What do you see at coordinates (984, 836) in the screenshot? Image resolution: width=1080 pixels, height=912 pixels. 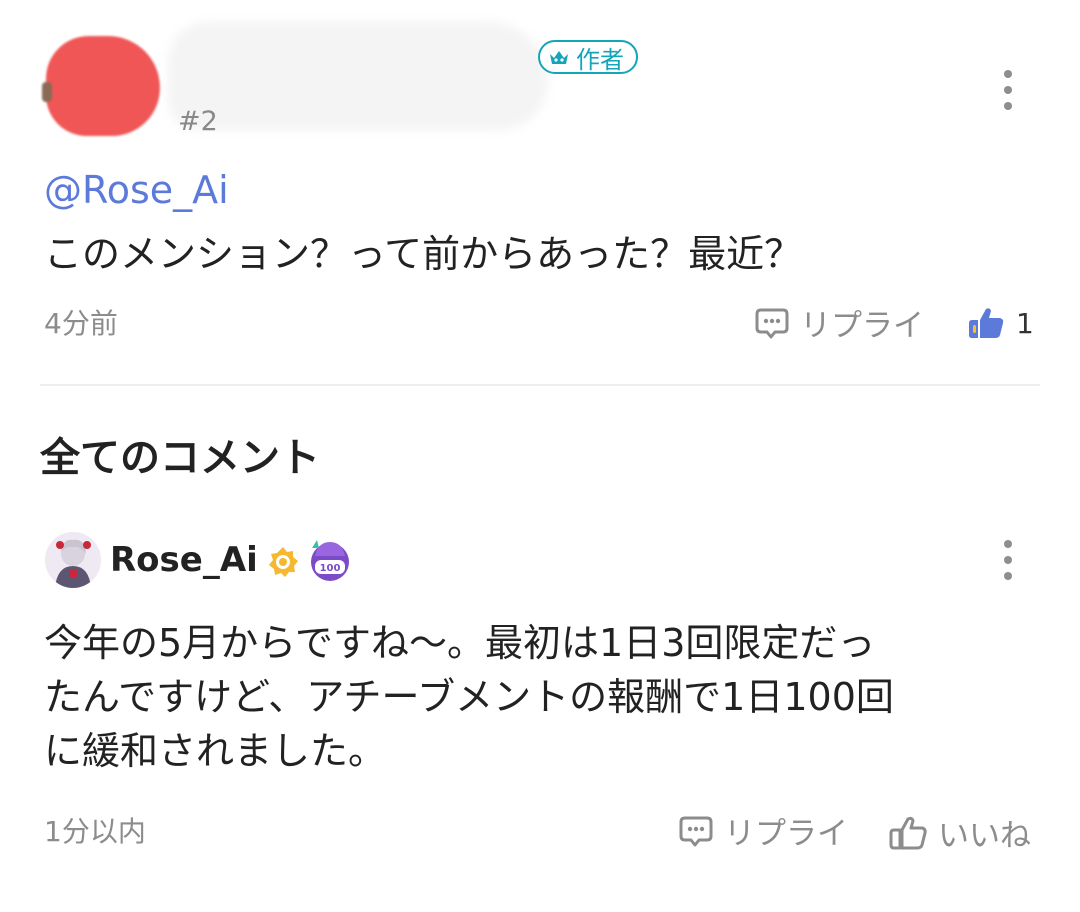 I see `like-button-label: いいね` at bounding box center [984, 836].